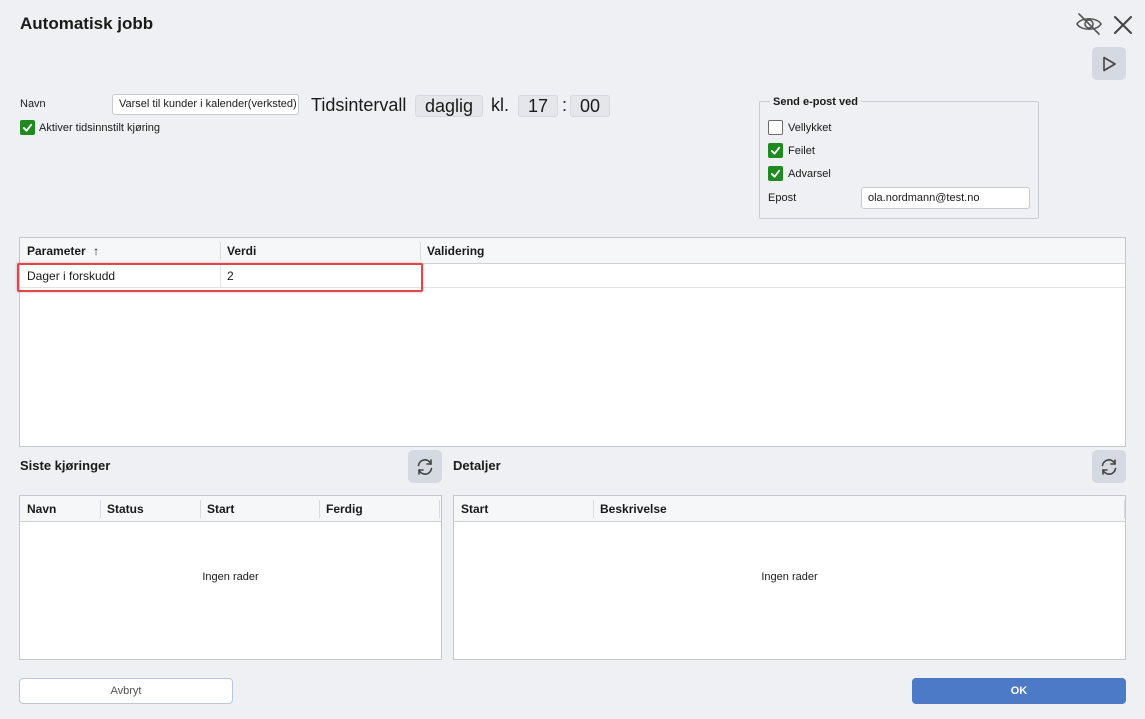 This screenshot has width=1145, height=719. Describe the element at coordinates (815, 102) in the screenshot. I see `email-legend: Send e-post ved` at that location.